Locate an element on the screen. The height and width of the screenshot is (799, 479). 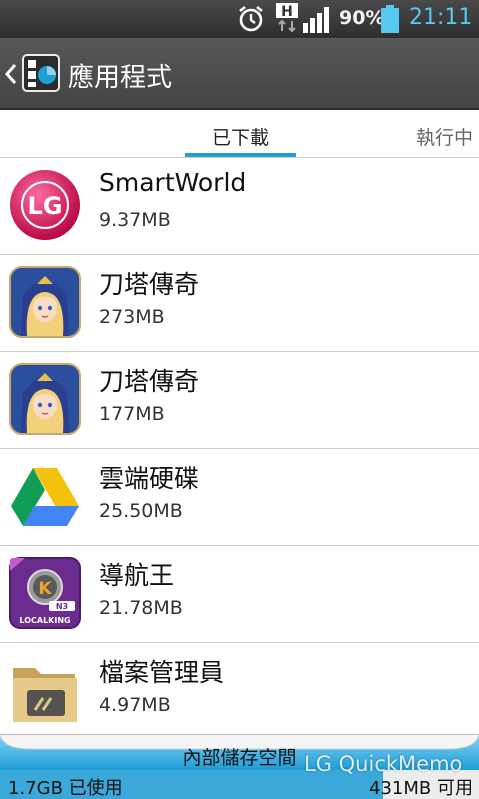
list-item: K N3 LOCALKING 導航王 21.78MB is located at coordinates (239, 594).